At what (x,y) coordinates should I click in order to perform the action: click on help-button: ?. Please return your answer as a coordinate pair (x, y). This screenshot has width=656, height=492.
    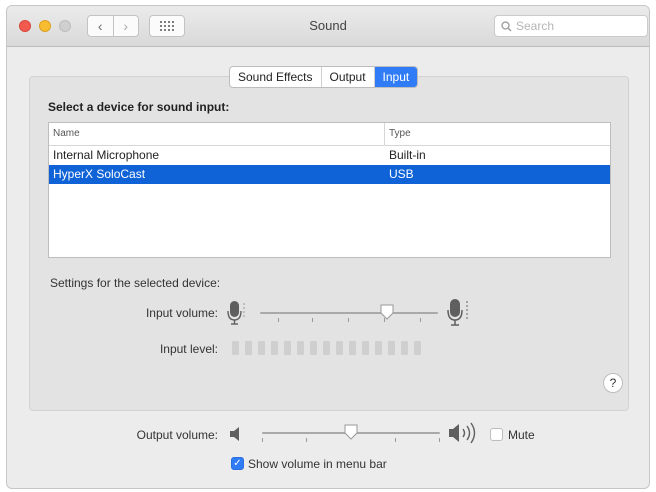
    Looking at the image, I should click on (613, 383).